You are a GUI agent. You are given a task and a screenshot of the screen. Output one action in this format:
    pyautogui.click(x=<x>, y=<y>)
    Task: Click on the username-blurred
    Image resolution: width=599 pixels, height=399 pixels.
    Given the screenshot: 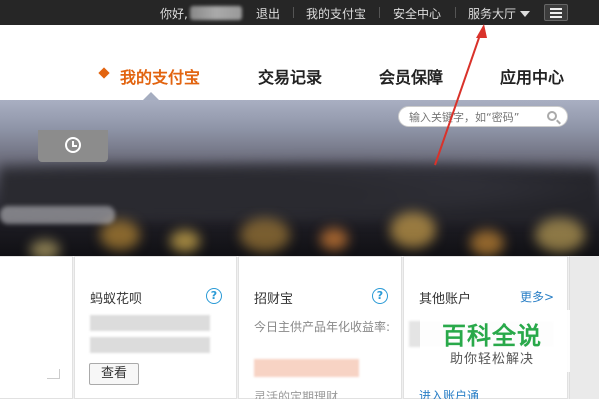 What is the action you would take?
    pyautogui.click(x=216, y=13)
    